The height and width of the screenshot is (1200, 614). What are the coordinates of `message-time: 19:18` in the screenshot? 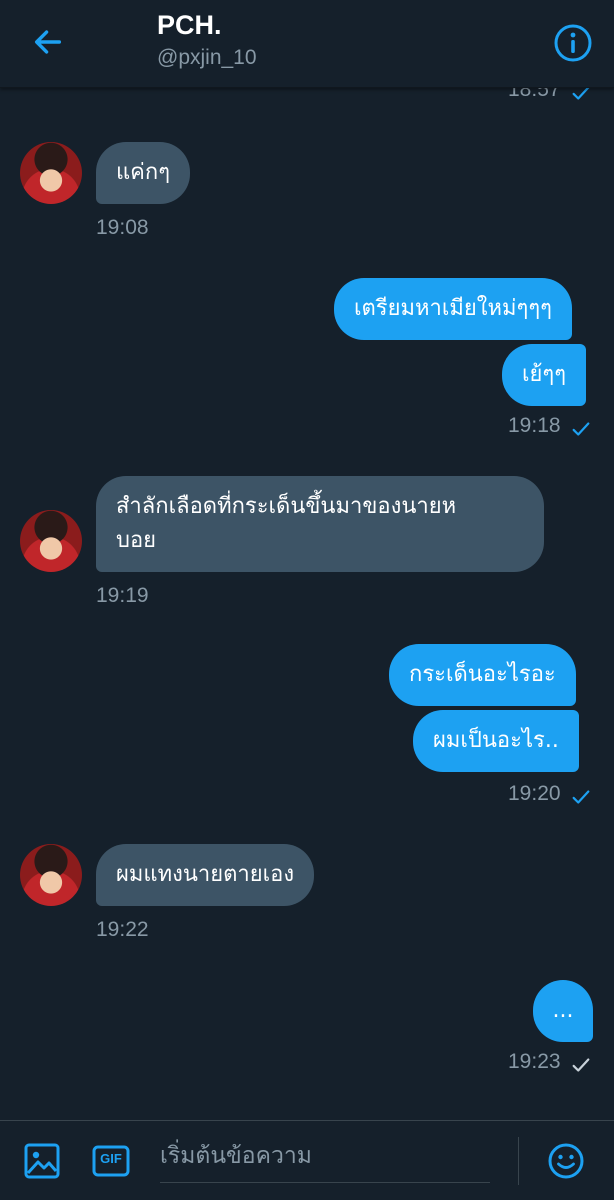 It's located at (534, 425).